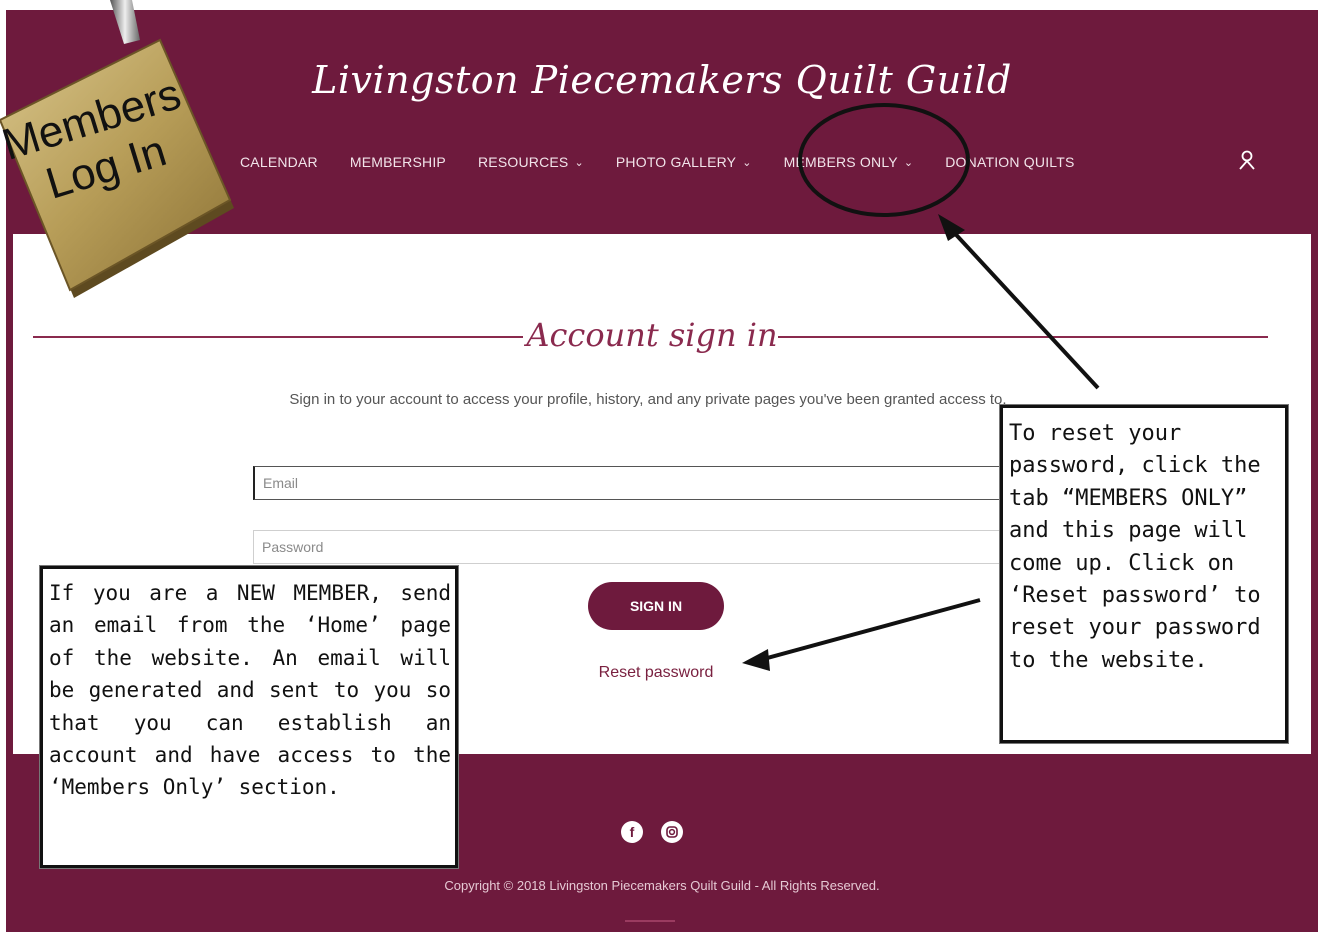 The image size is (1321, 932). I want to click on nav-label: MEMBERSHIP, so click(397, 162).